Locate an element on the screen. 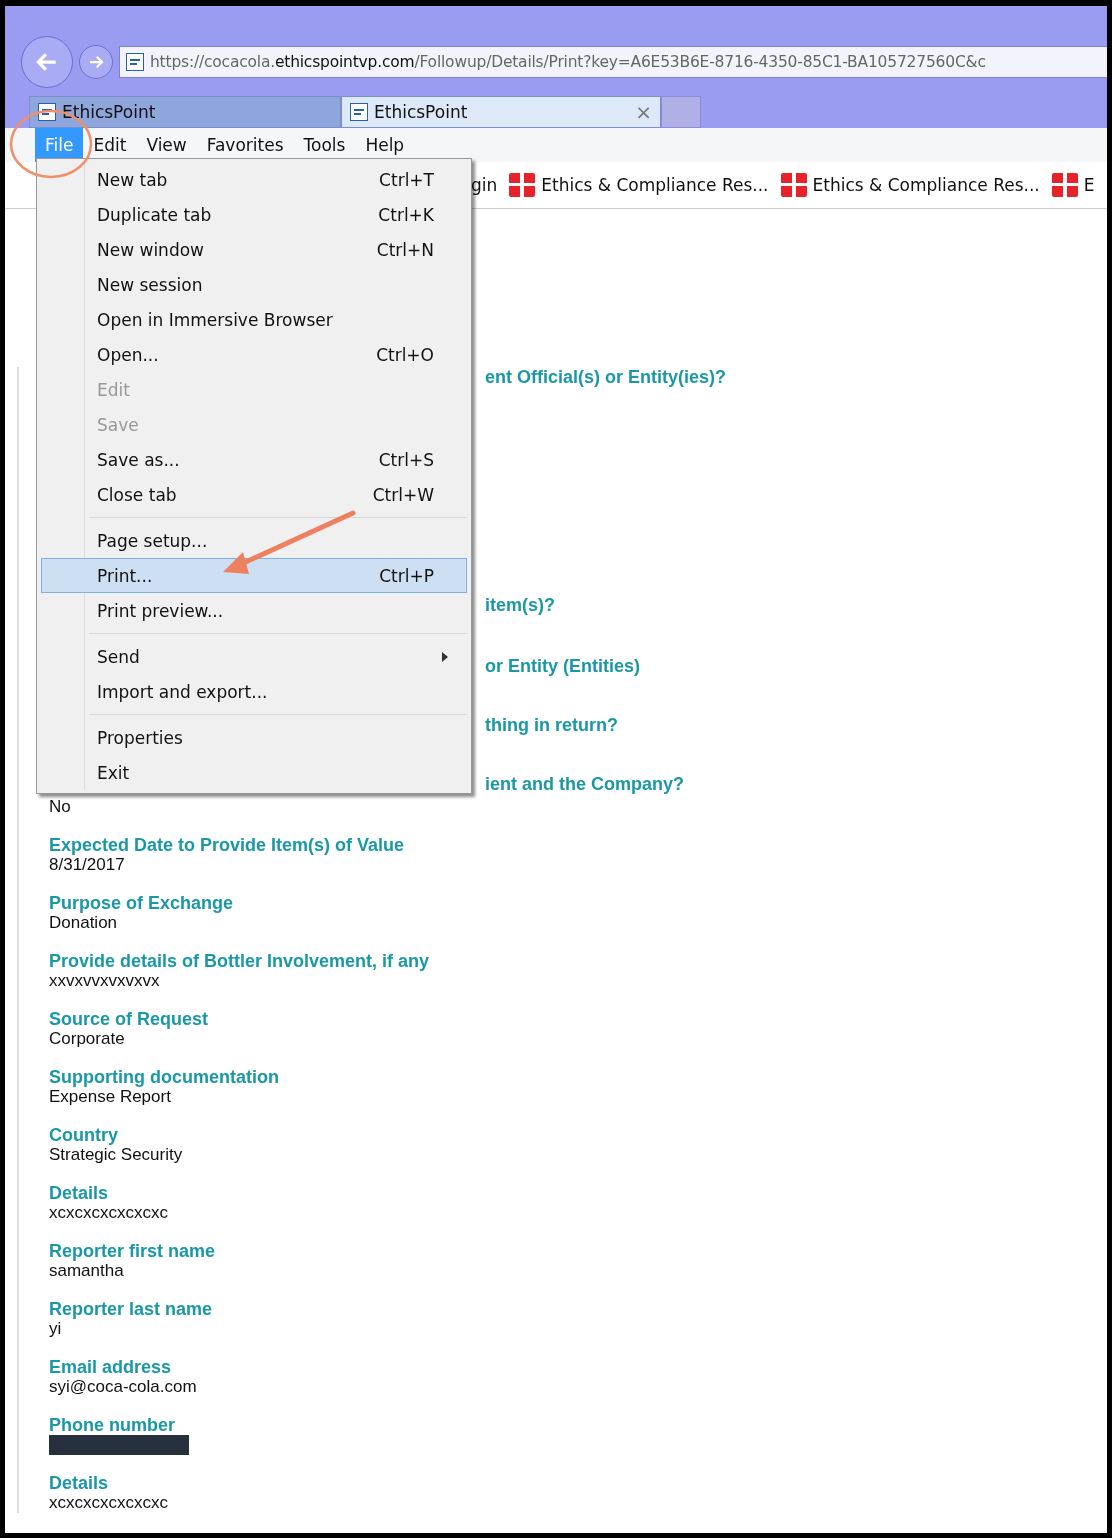 The image size is (1112, 1538). menu-bar-item: Edit is located at coordinates (110, 145).